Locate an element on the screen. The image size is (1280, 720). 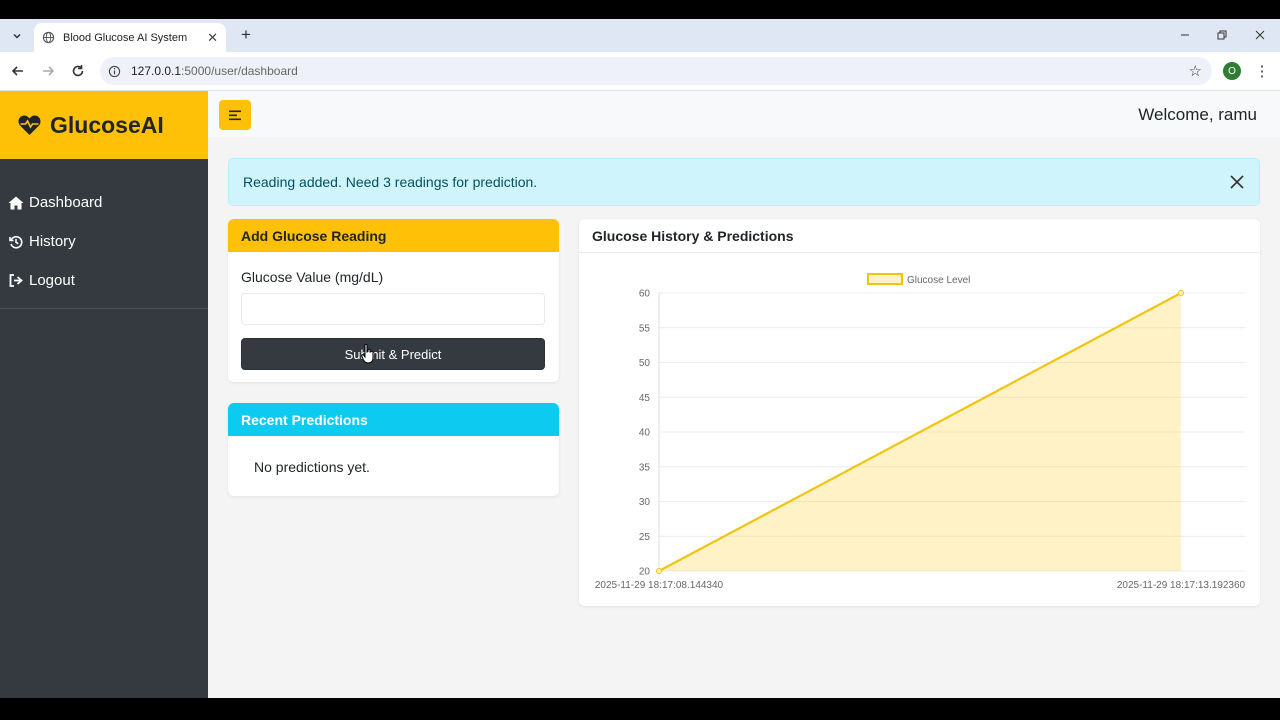
forward-icon is located at coordinates (48, 71).